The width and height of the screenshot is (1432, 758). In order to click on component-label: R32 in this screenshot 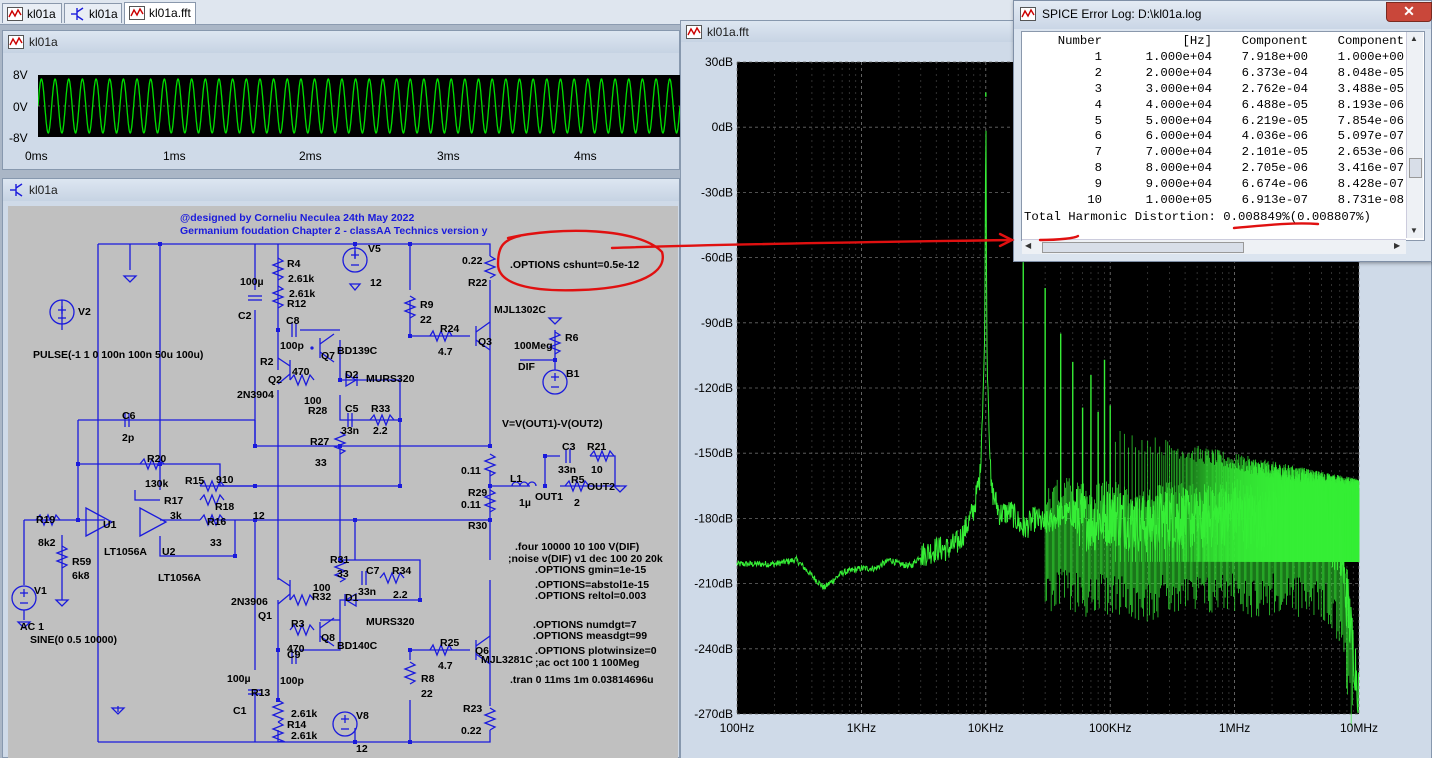, I will do `click(321, 597)`.